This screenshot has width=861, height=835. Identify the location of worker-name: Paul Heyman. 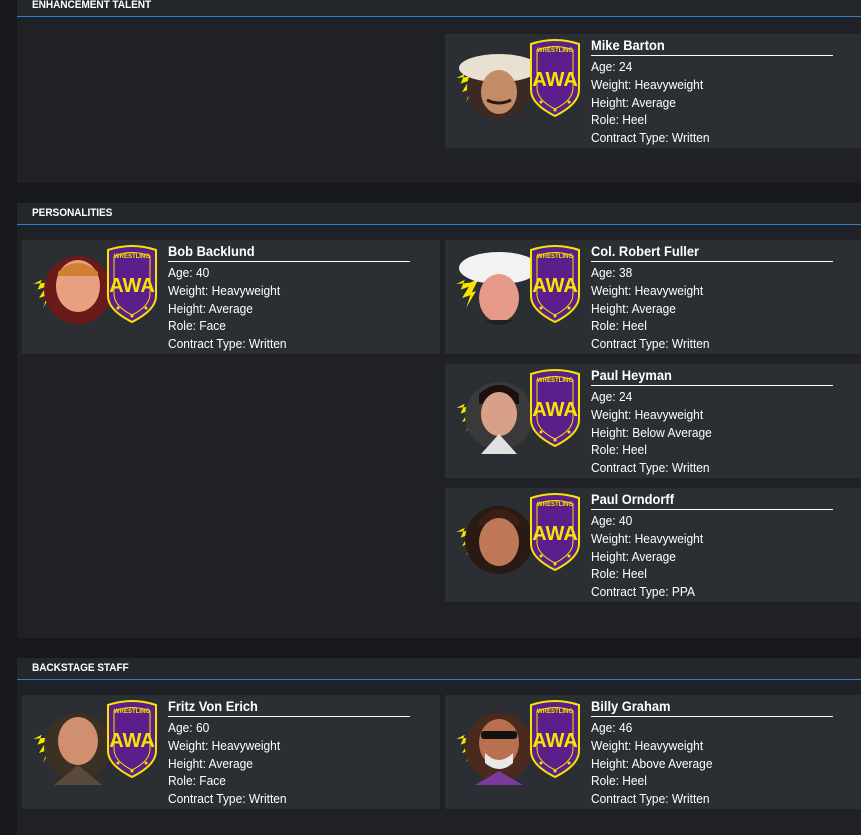
(712, 376).